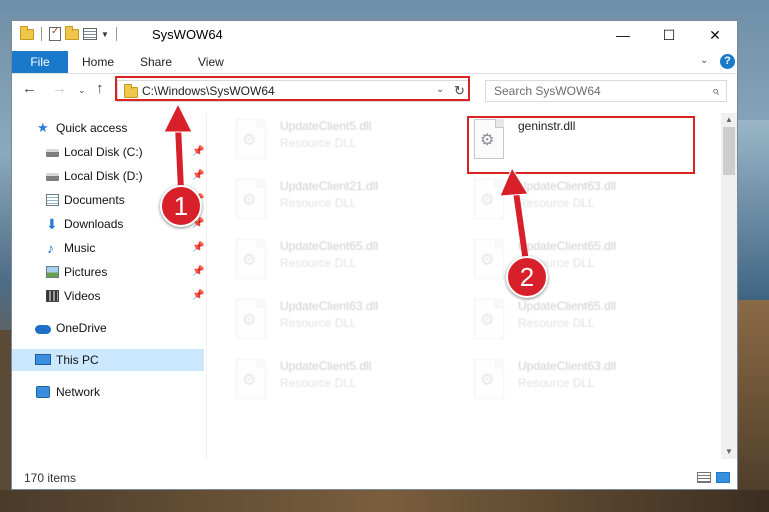 The height and width of the screenshot is (512, 769). What do you see at coordinates (527, 277) in the screenshot?
I see `callout-badge-2: 2` at bounding box center [527, 277].